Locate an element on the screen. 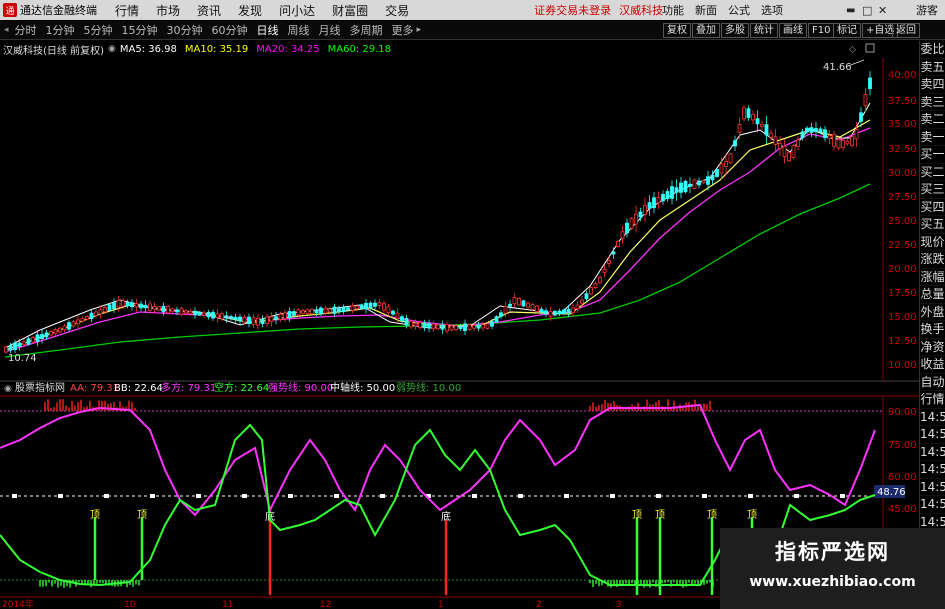 The width and height of the screenshot is (945, 609). price-label: 32.50 is located at coordinates (902, 149).